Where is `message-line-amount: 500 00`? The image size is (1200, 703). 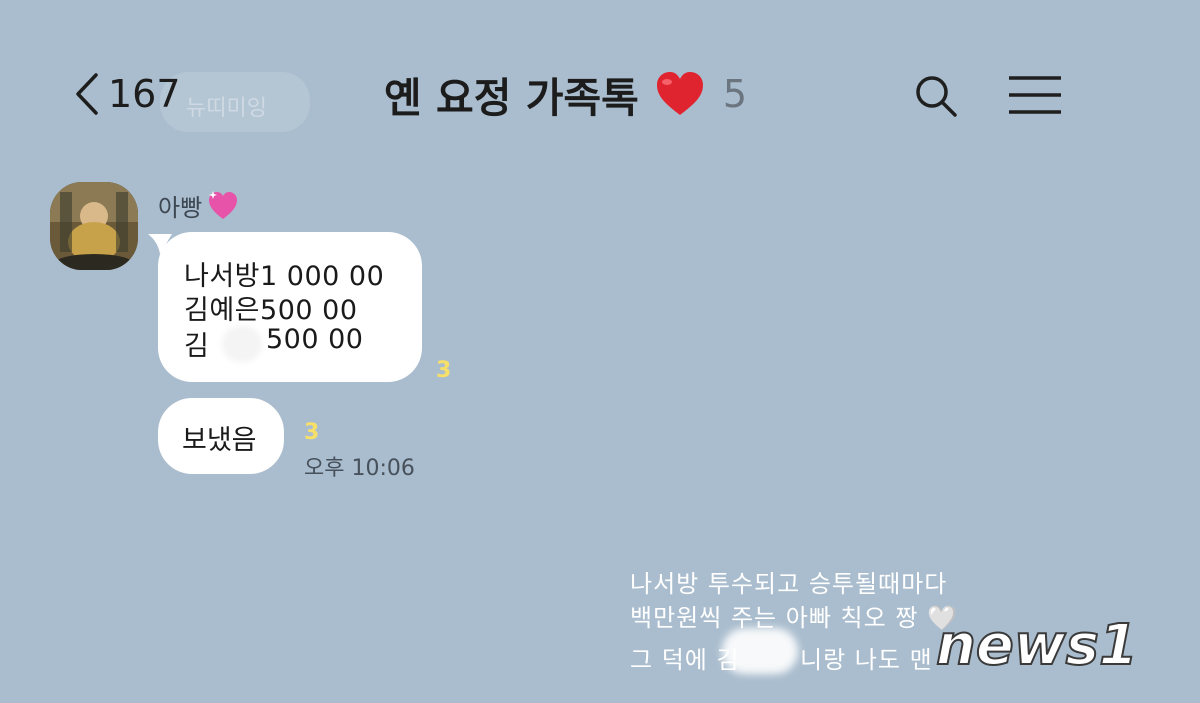
message-line-amount: 500 00 is located at coordinates (315, 339).